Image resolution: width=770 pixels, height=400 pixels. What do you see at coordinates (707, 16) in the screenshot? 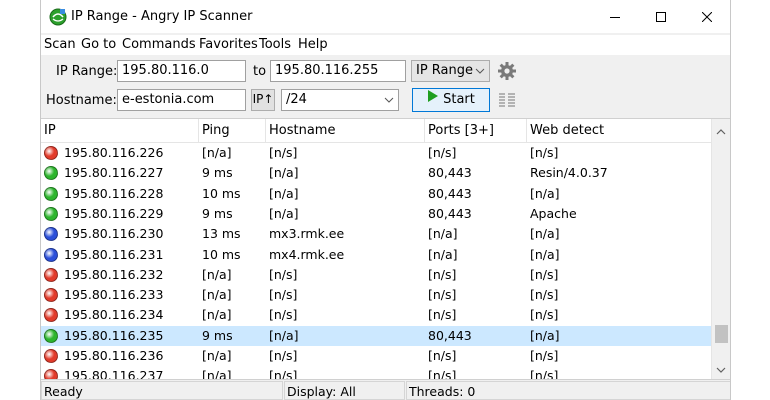
I see `close-button` at bounding box center [707, 16].